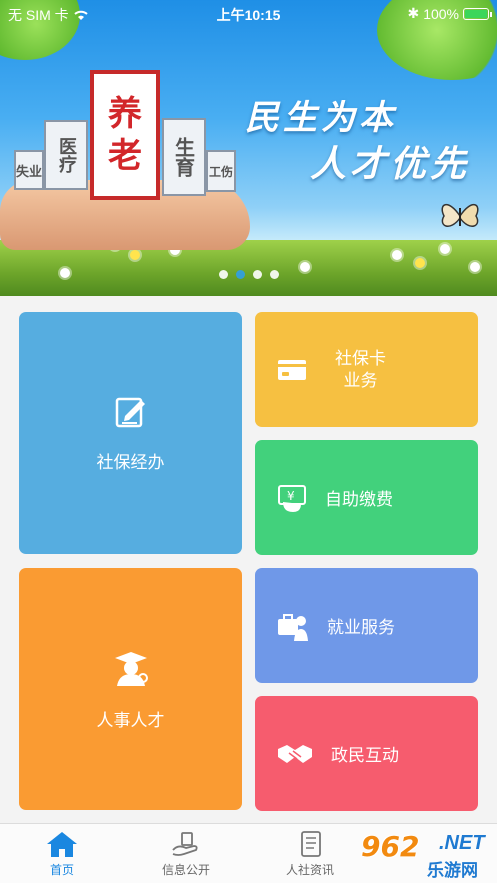 The image size is (497, 883). Describe the element at coordinates (390, 164) in the screenshot. I see `slogan-line2: 人才优先` at that location.